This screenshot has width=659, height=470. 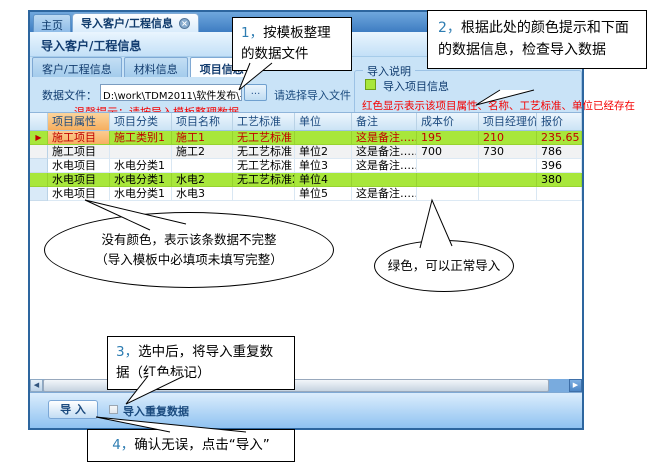 I want to click on scroll-right-icon: ▶, so click(x=575, y=385).